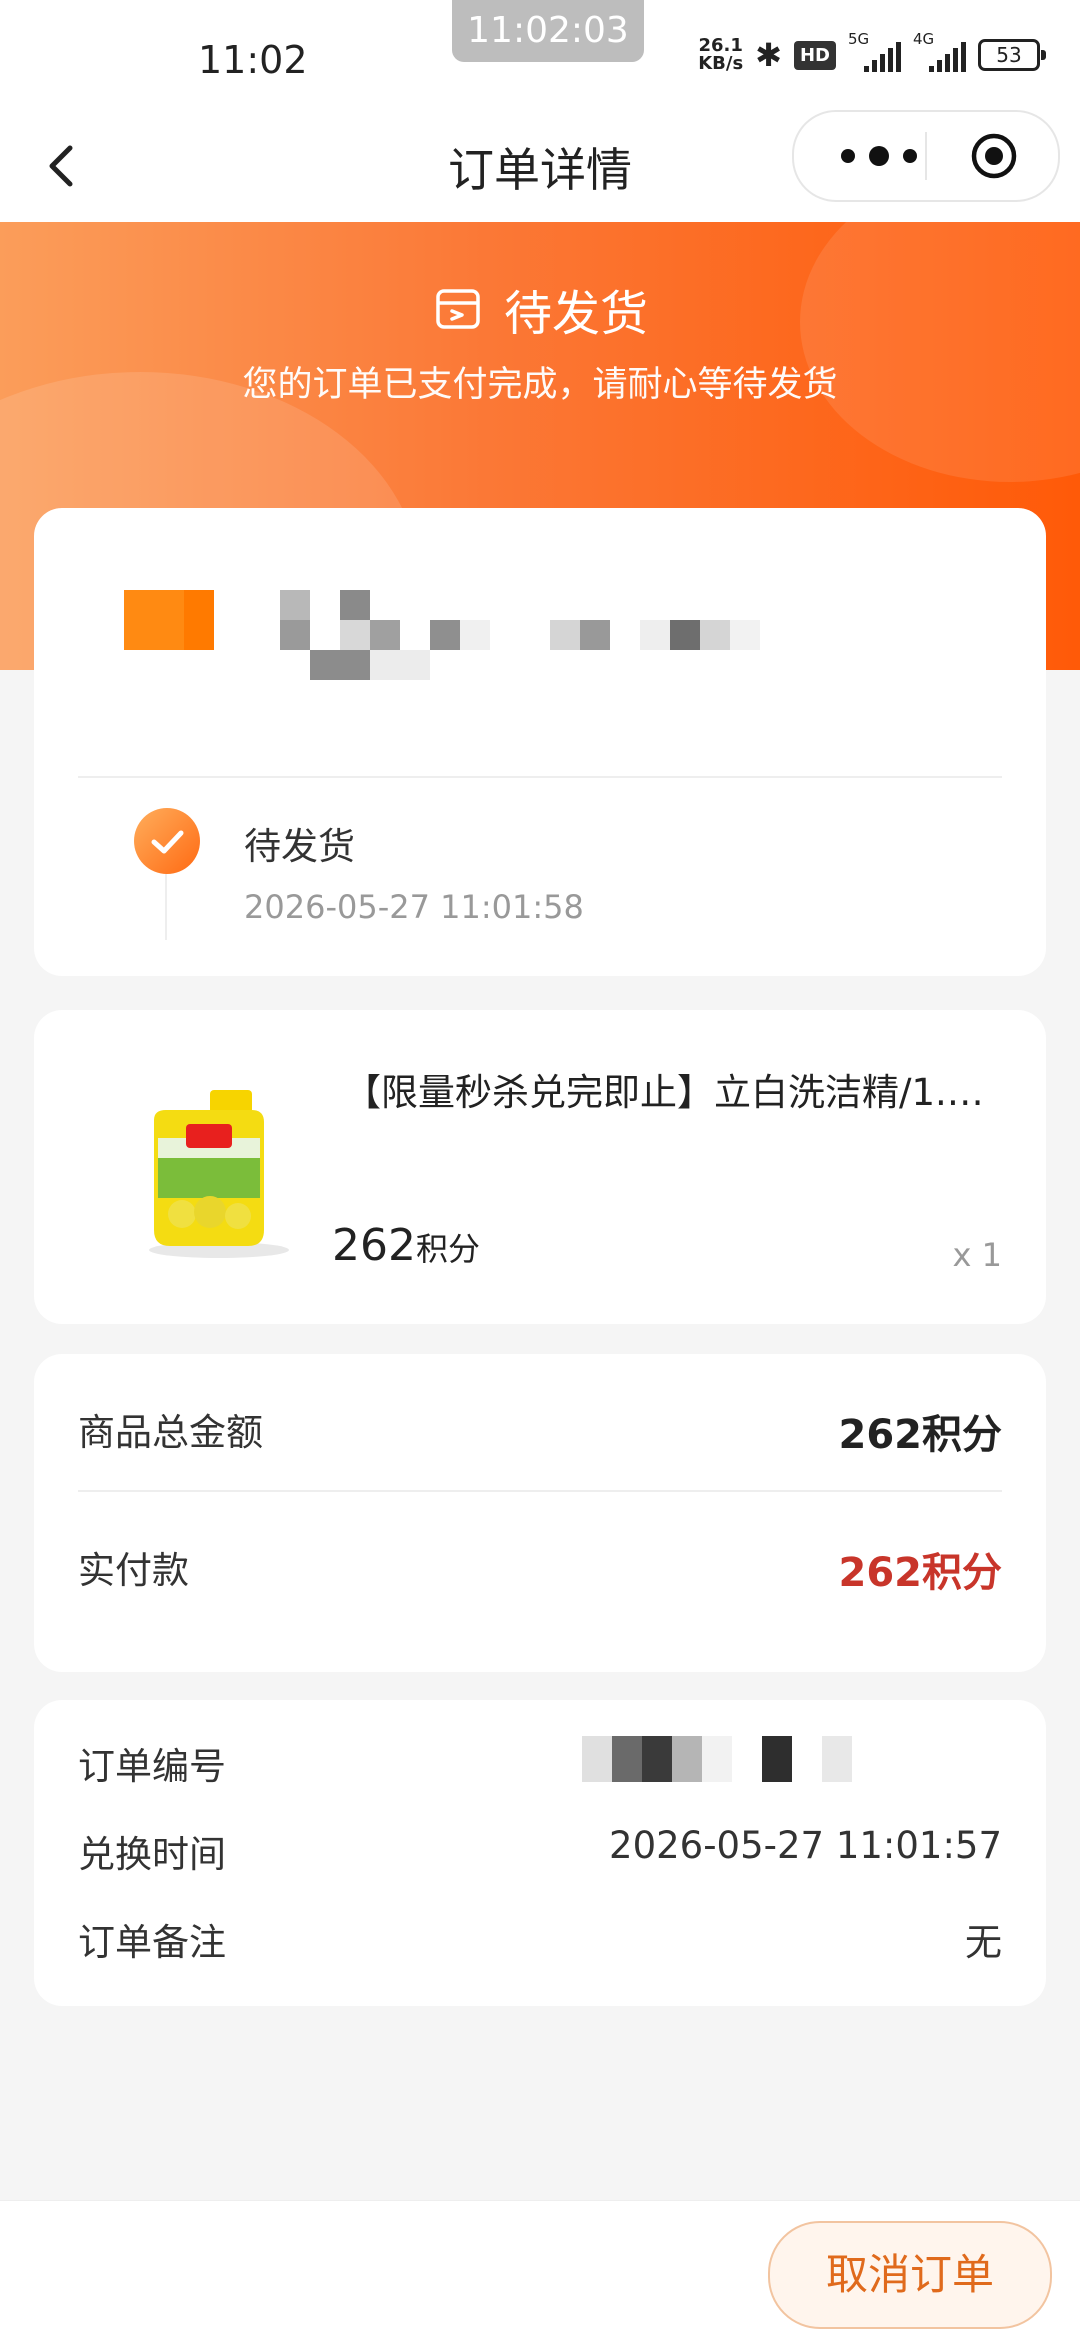 Image resolution: width=1080 pixels, height=2341 pixels. What do you see at coordinates (977, 1255) in the screenshot?
I see `product-quantity: x 1` at bounding box center [977, 1255].